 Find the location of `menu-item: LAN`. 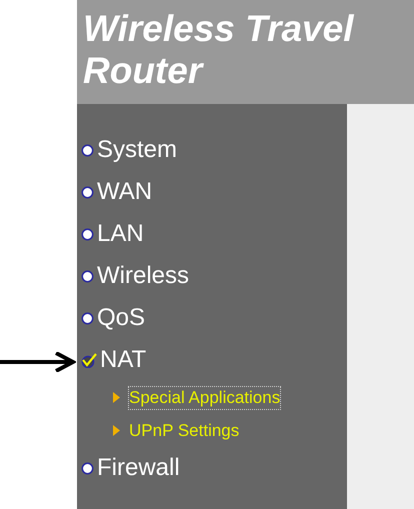

menu-item: LAN is located at coordinates (120, 234).